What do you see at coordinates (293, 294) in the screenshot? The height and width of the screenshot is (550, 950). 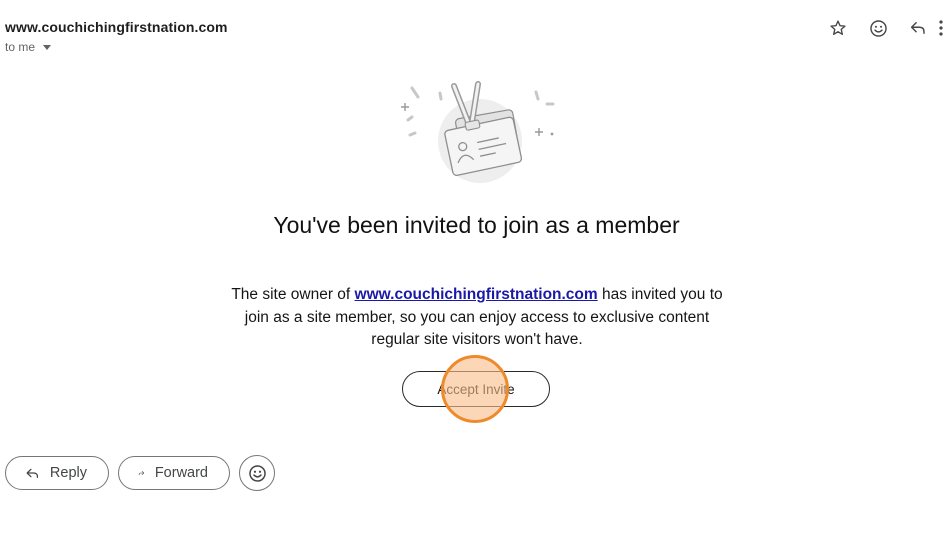 I see `invite-message-prefix: The site owner of` at bounding box center [293, 294].